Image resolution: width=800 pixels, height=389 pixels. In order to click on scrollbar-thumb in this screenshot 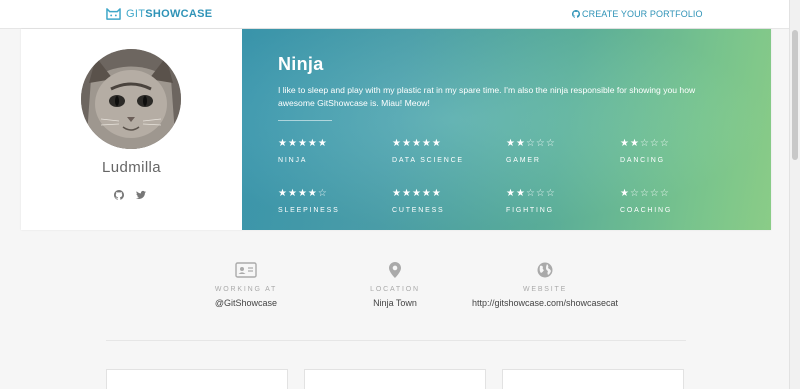, I will do `click(795, 95)`.